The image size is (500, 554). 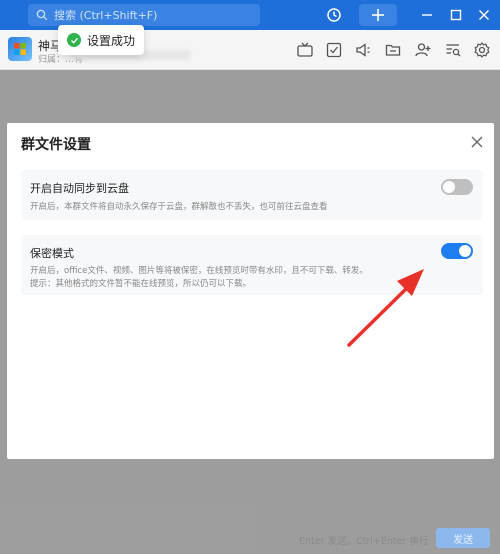 What do you see at coordinates (56, 145) in the screenshot?
I see `dialog-title: 群文件设置` at bounding box center [56, 145].